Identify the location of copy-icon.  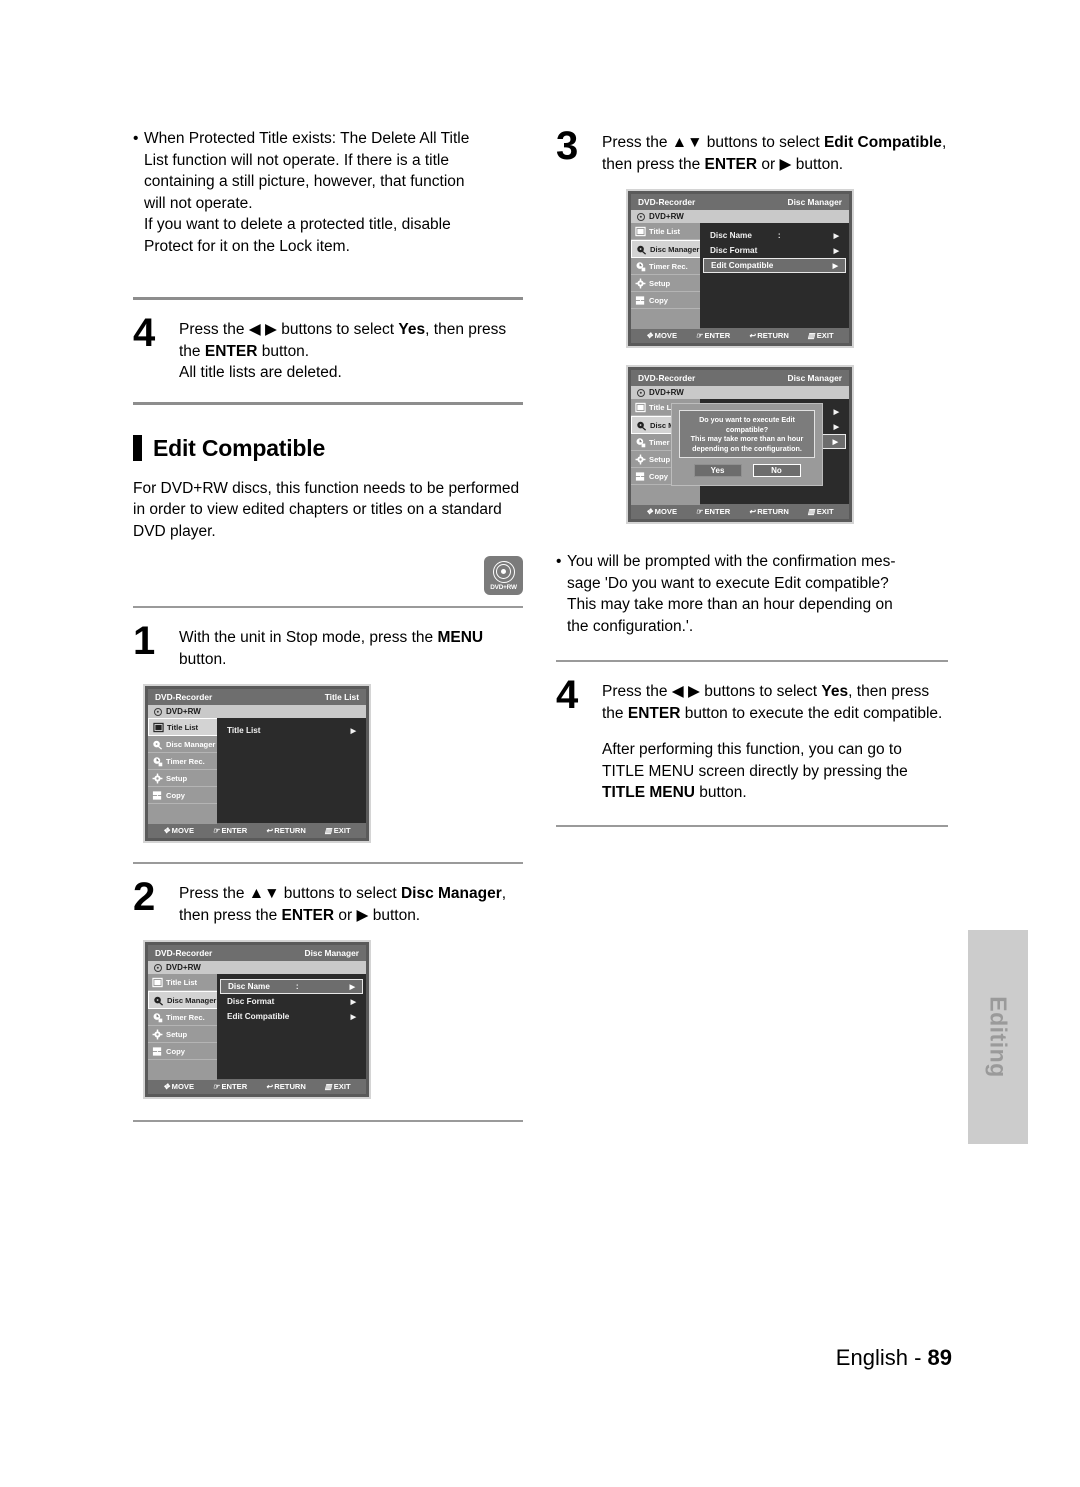
(157, 795).